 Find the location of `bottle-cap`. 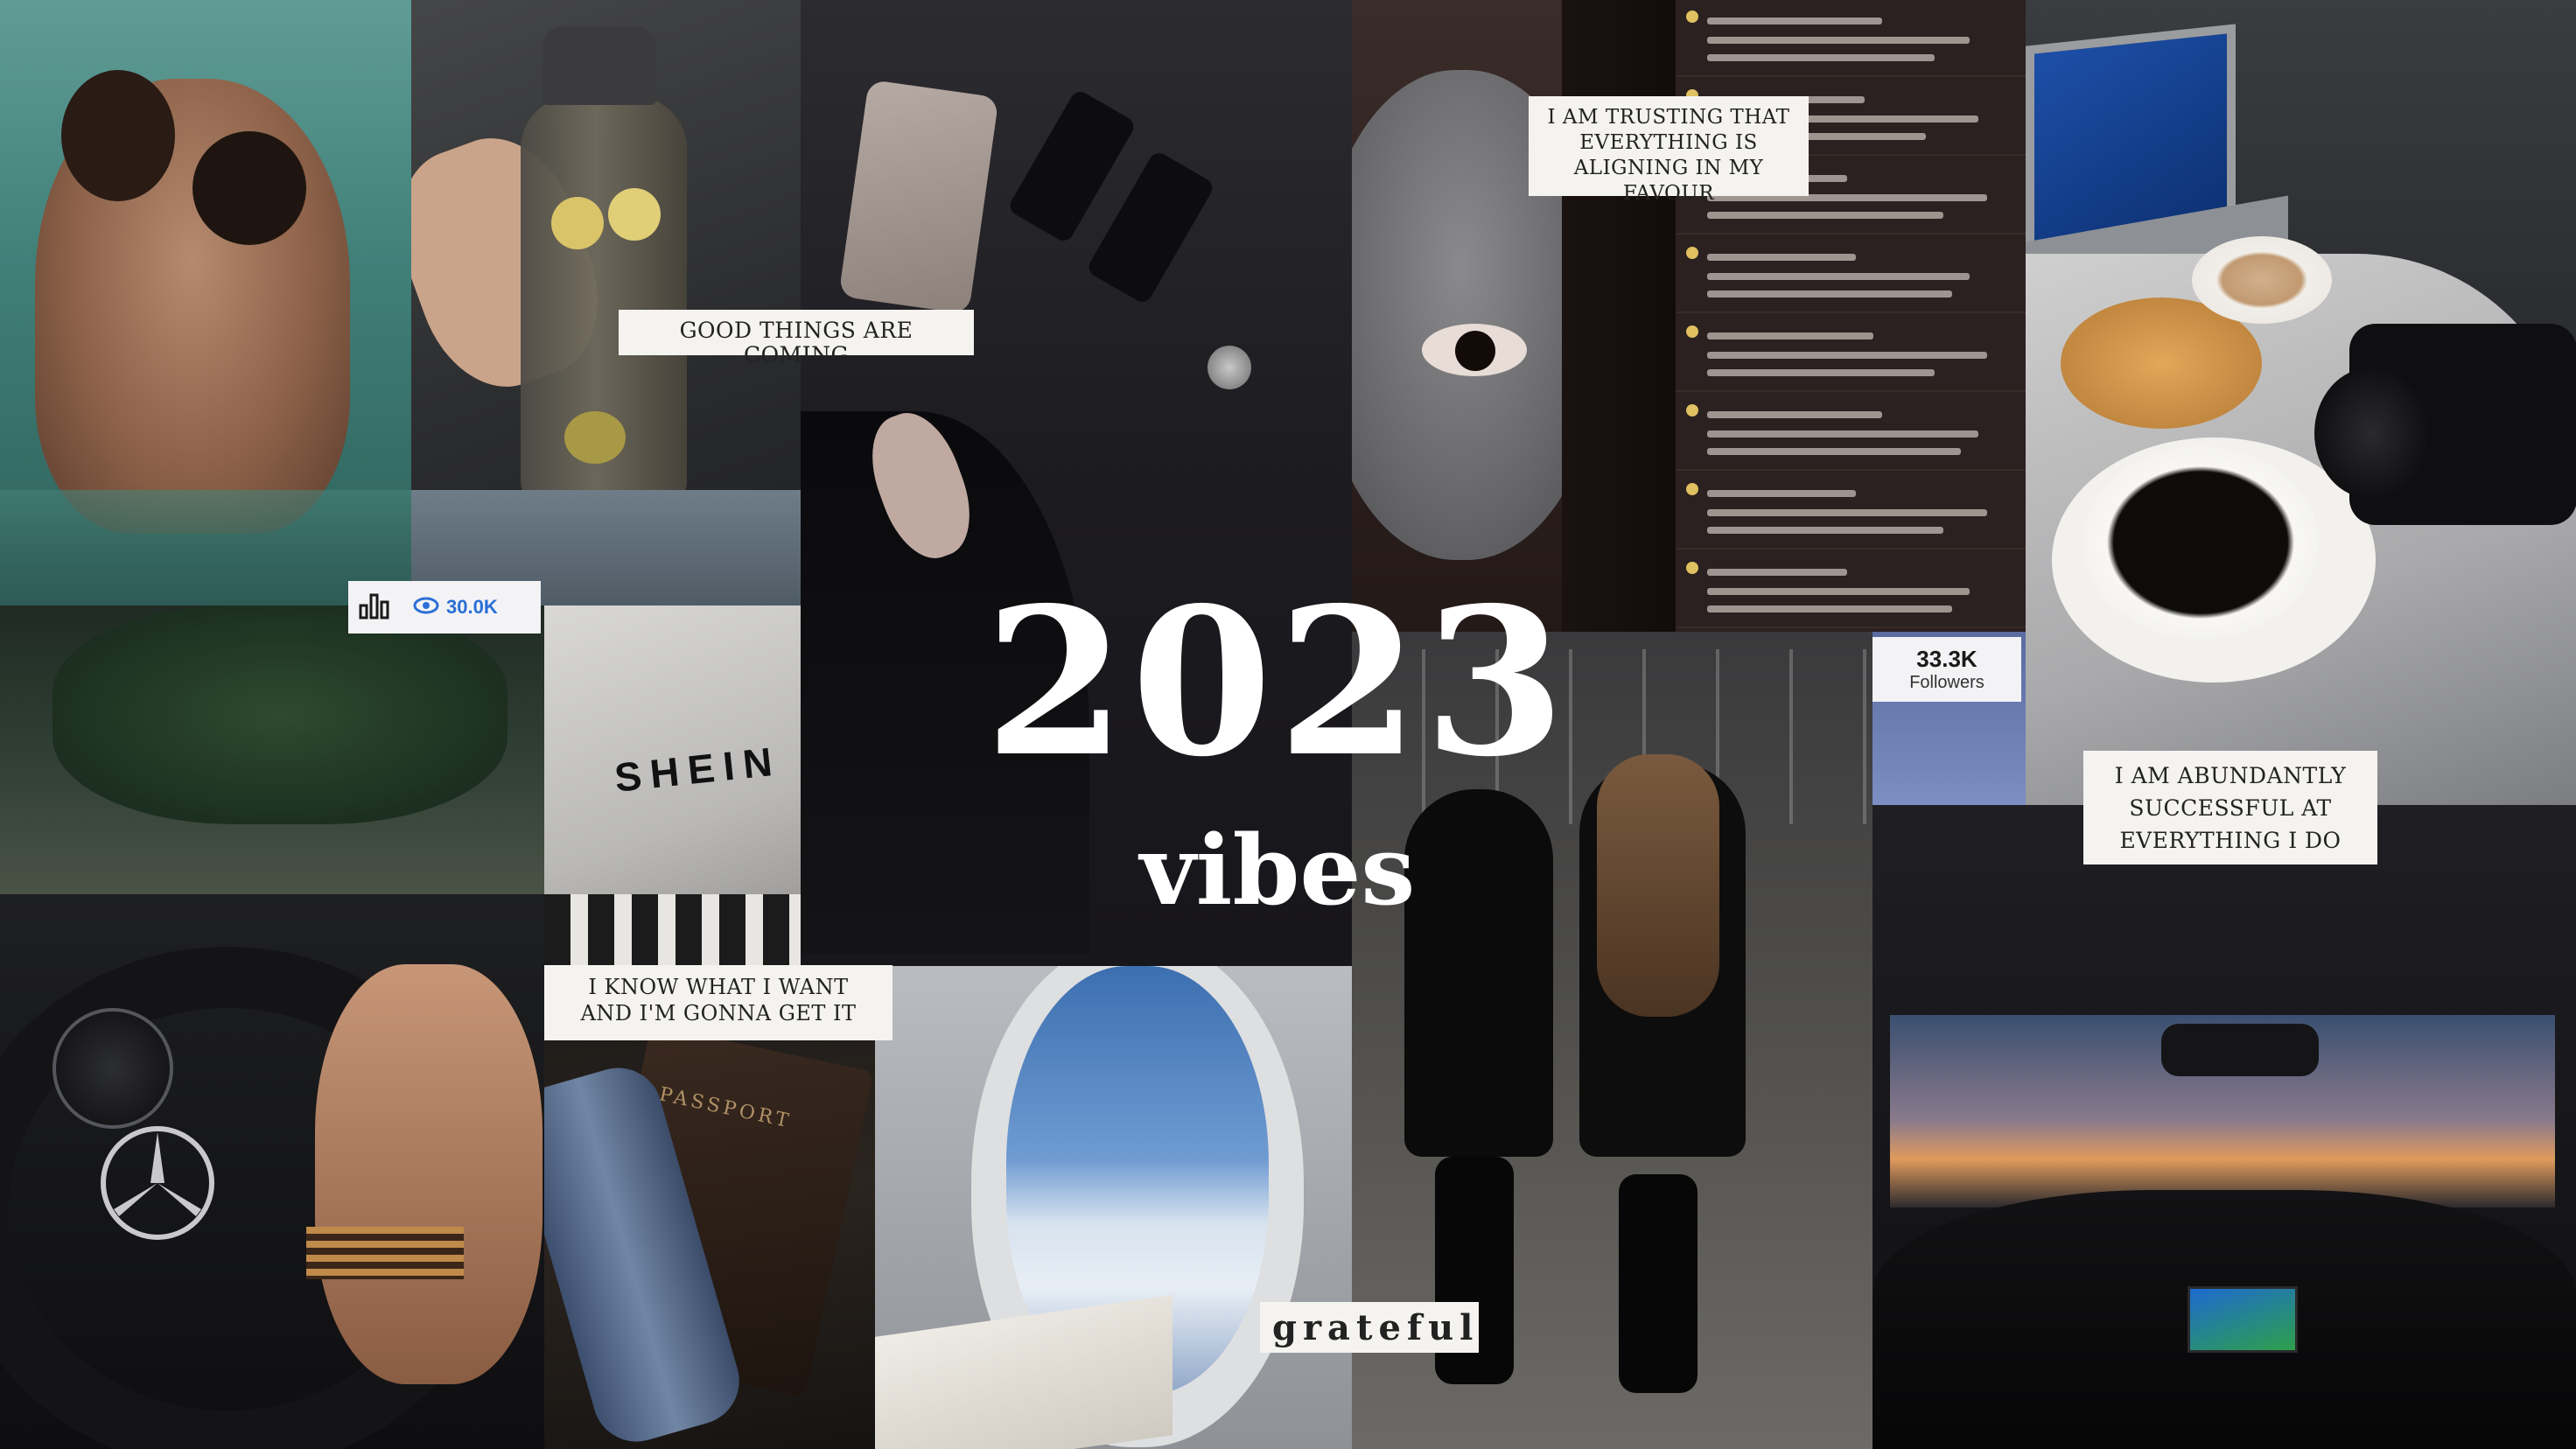

bottle-cap is located at coordinates (599, 65).